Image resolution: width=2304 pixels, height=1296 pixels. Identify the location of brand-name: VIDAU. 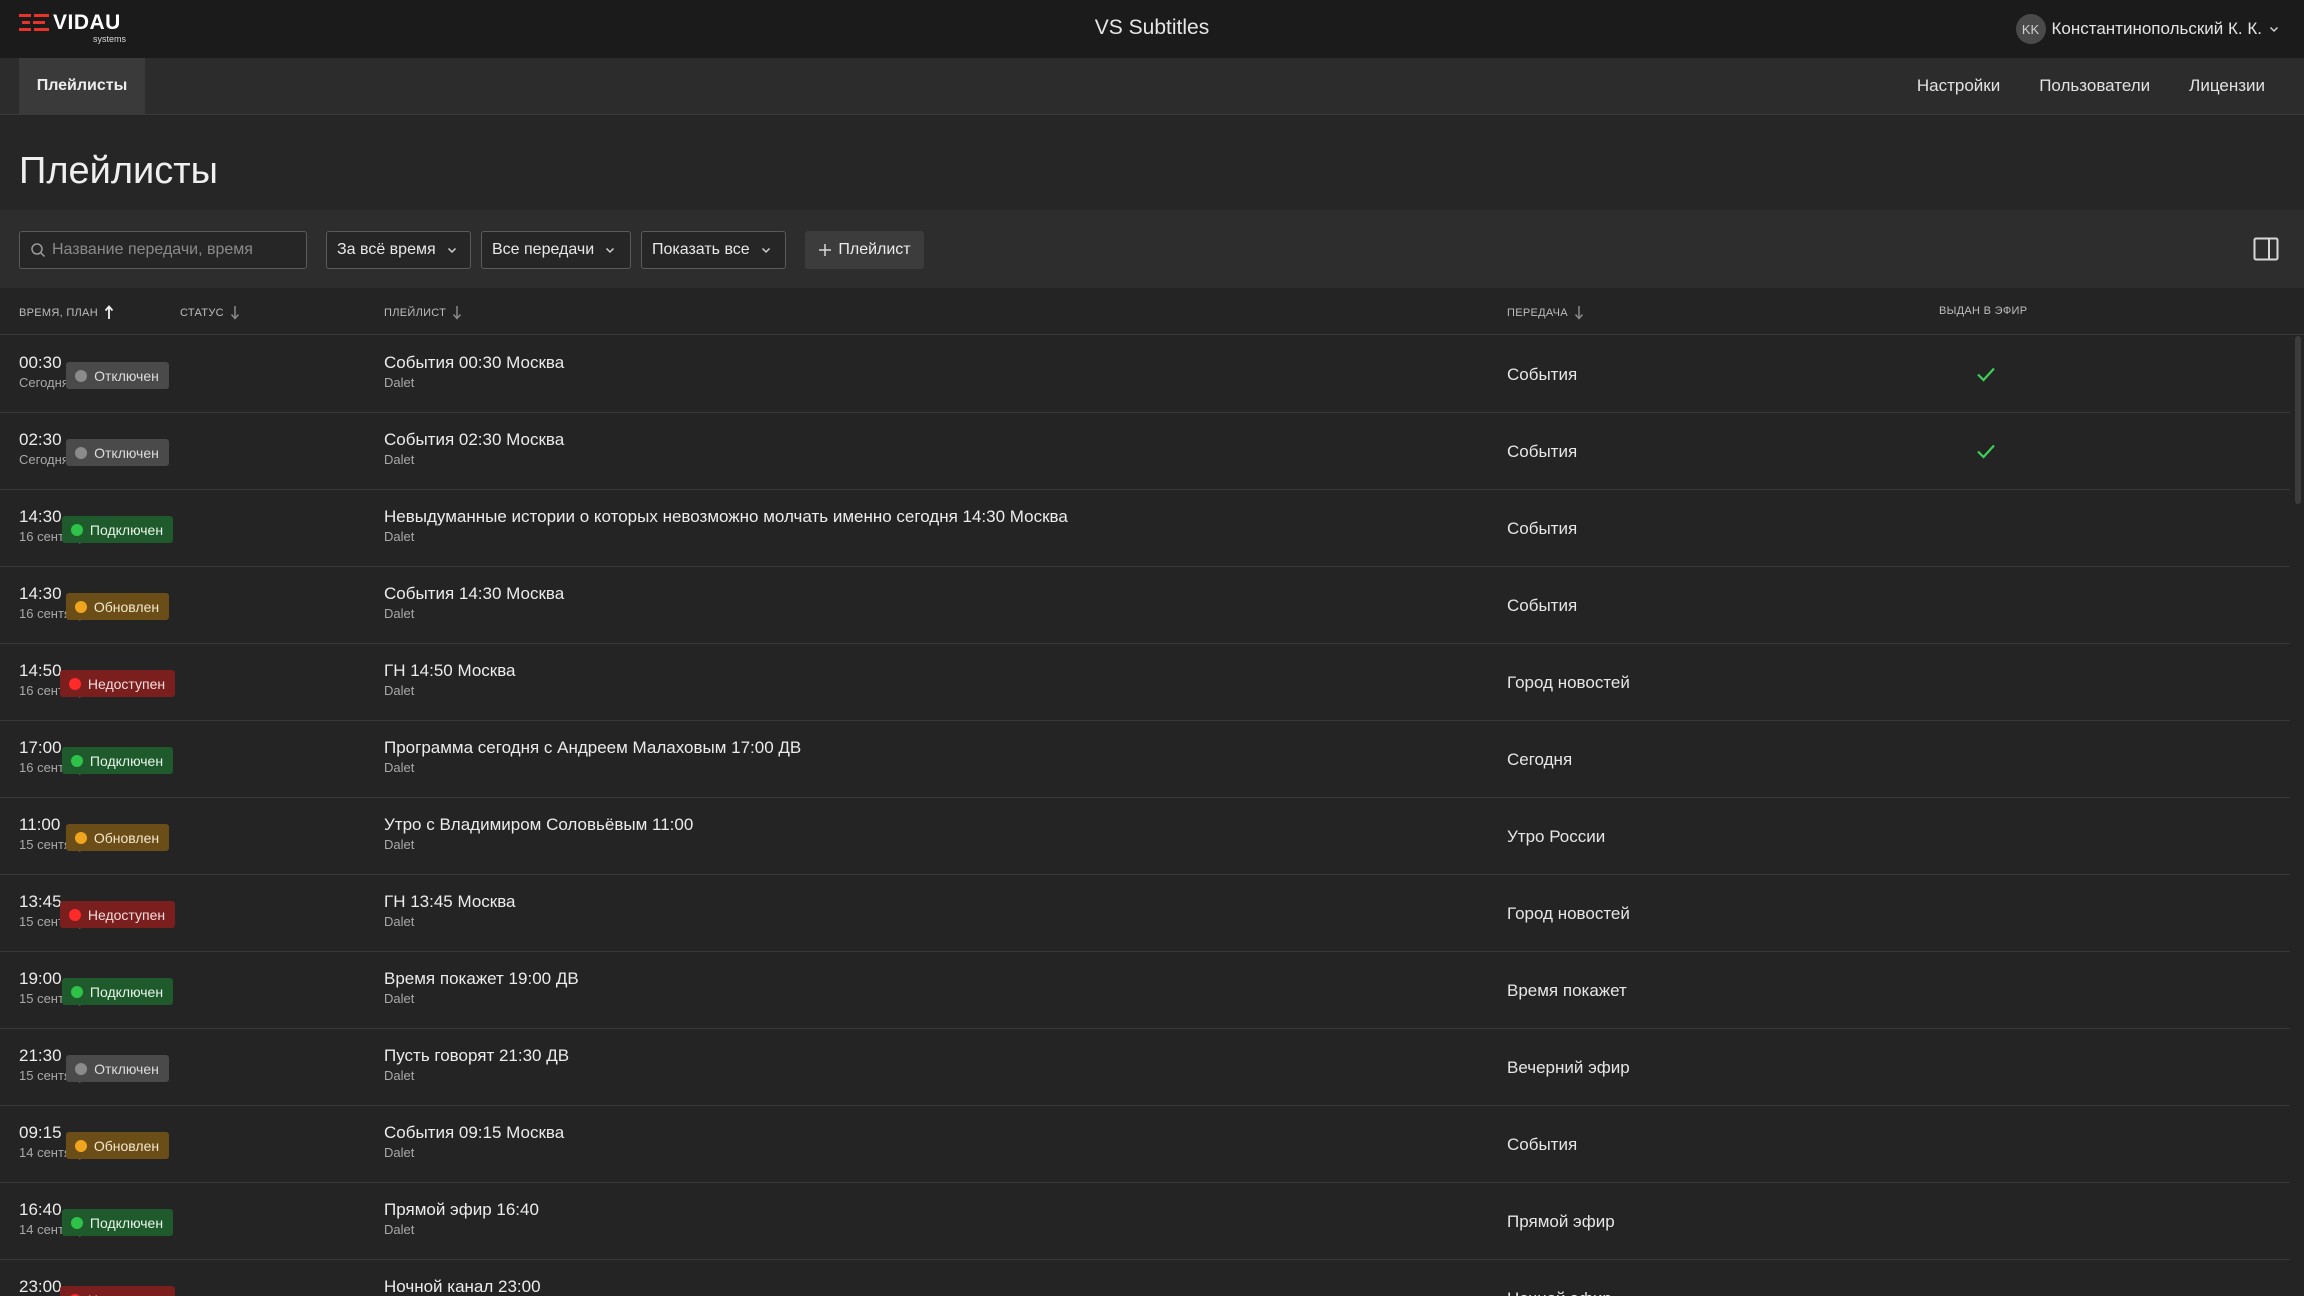
(87, 22).